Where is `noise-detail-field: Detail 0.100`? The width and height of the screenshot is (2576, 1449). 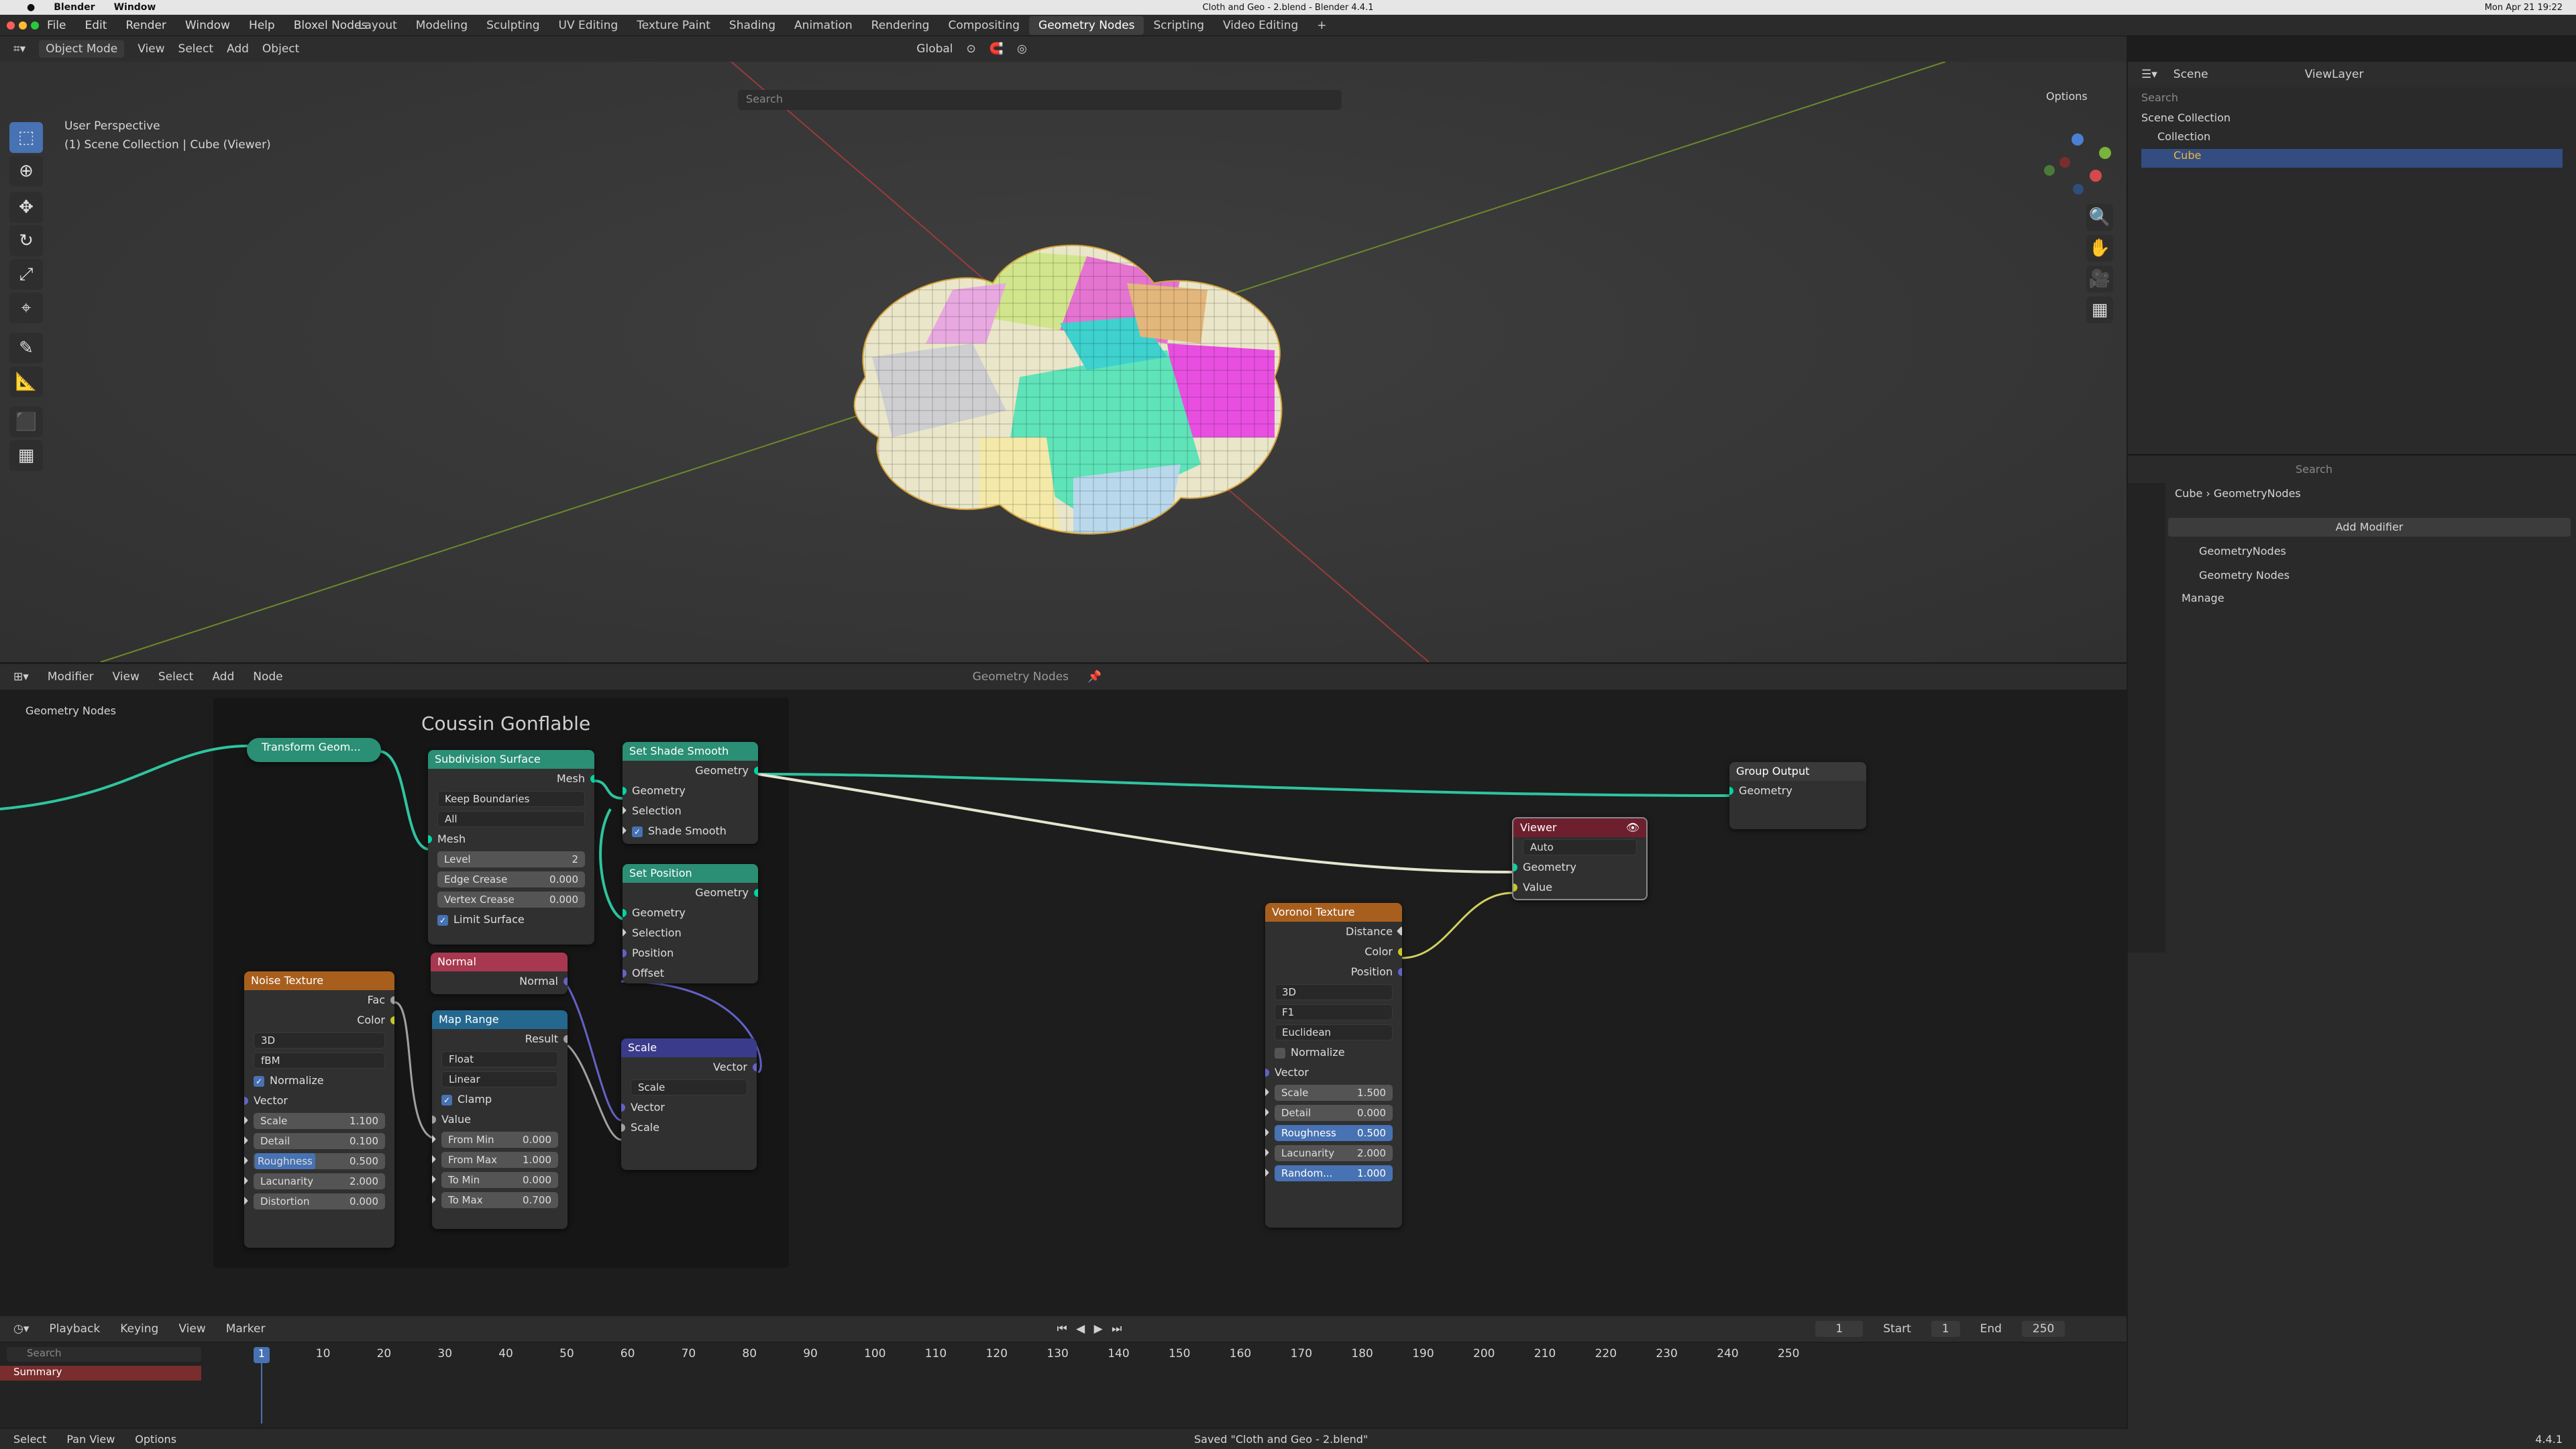 noise-detail-field: Detail 0.100 is located at coordinates (319, 1141).